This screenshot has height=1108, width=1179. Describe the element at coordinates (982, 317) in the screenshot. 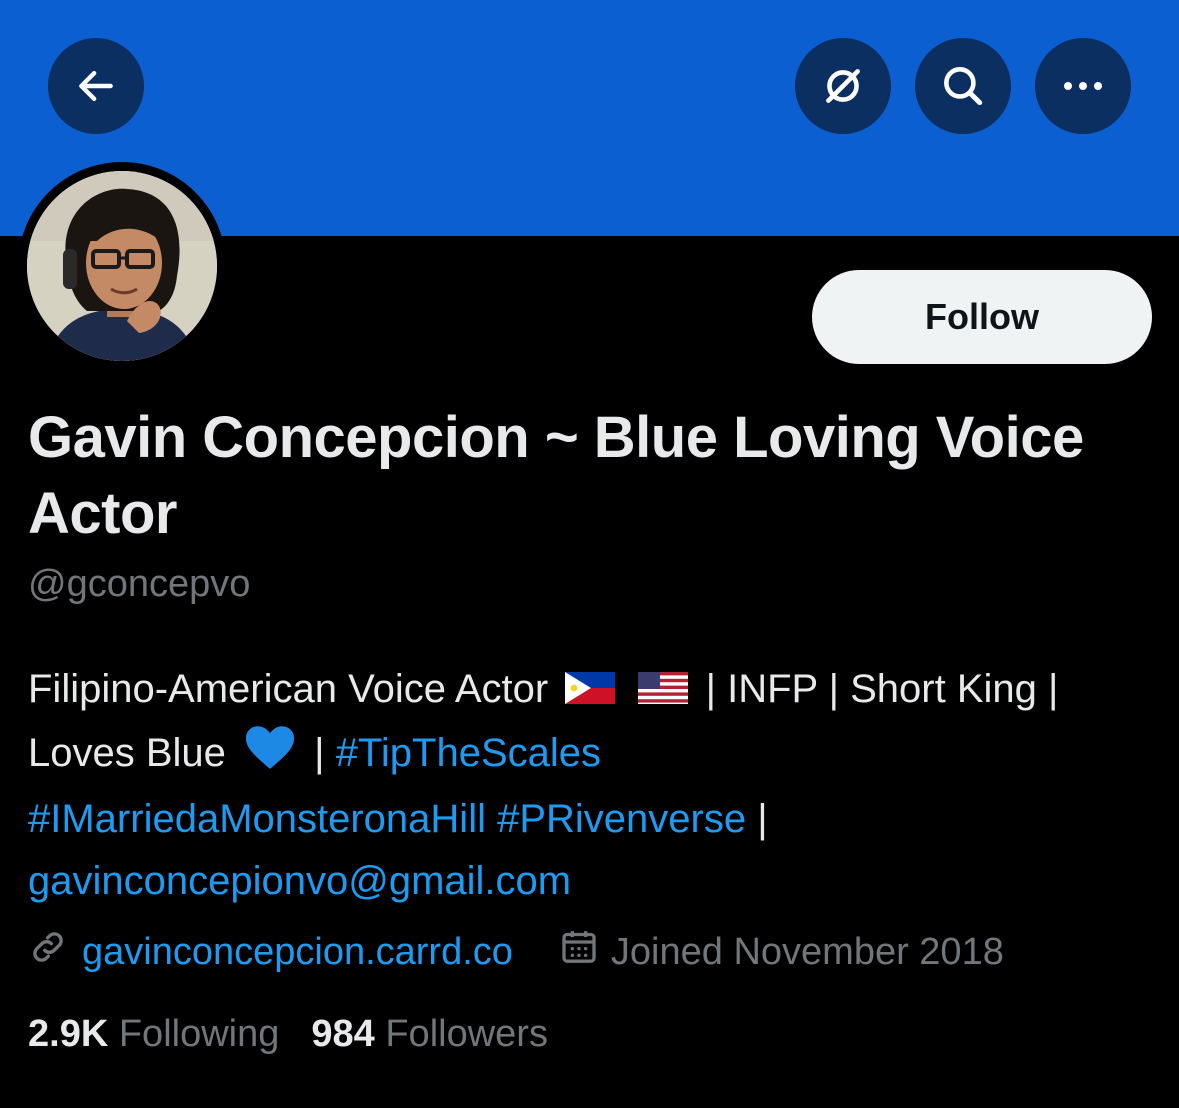

I see `follow-button: Follow` at that location.